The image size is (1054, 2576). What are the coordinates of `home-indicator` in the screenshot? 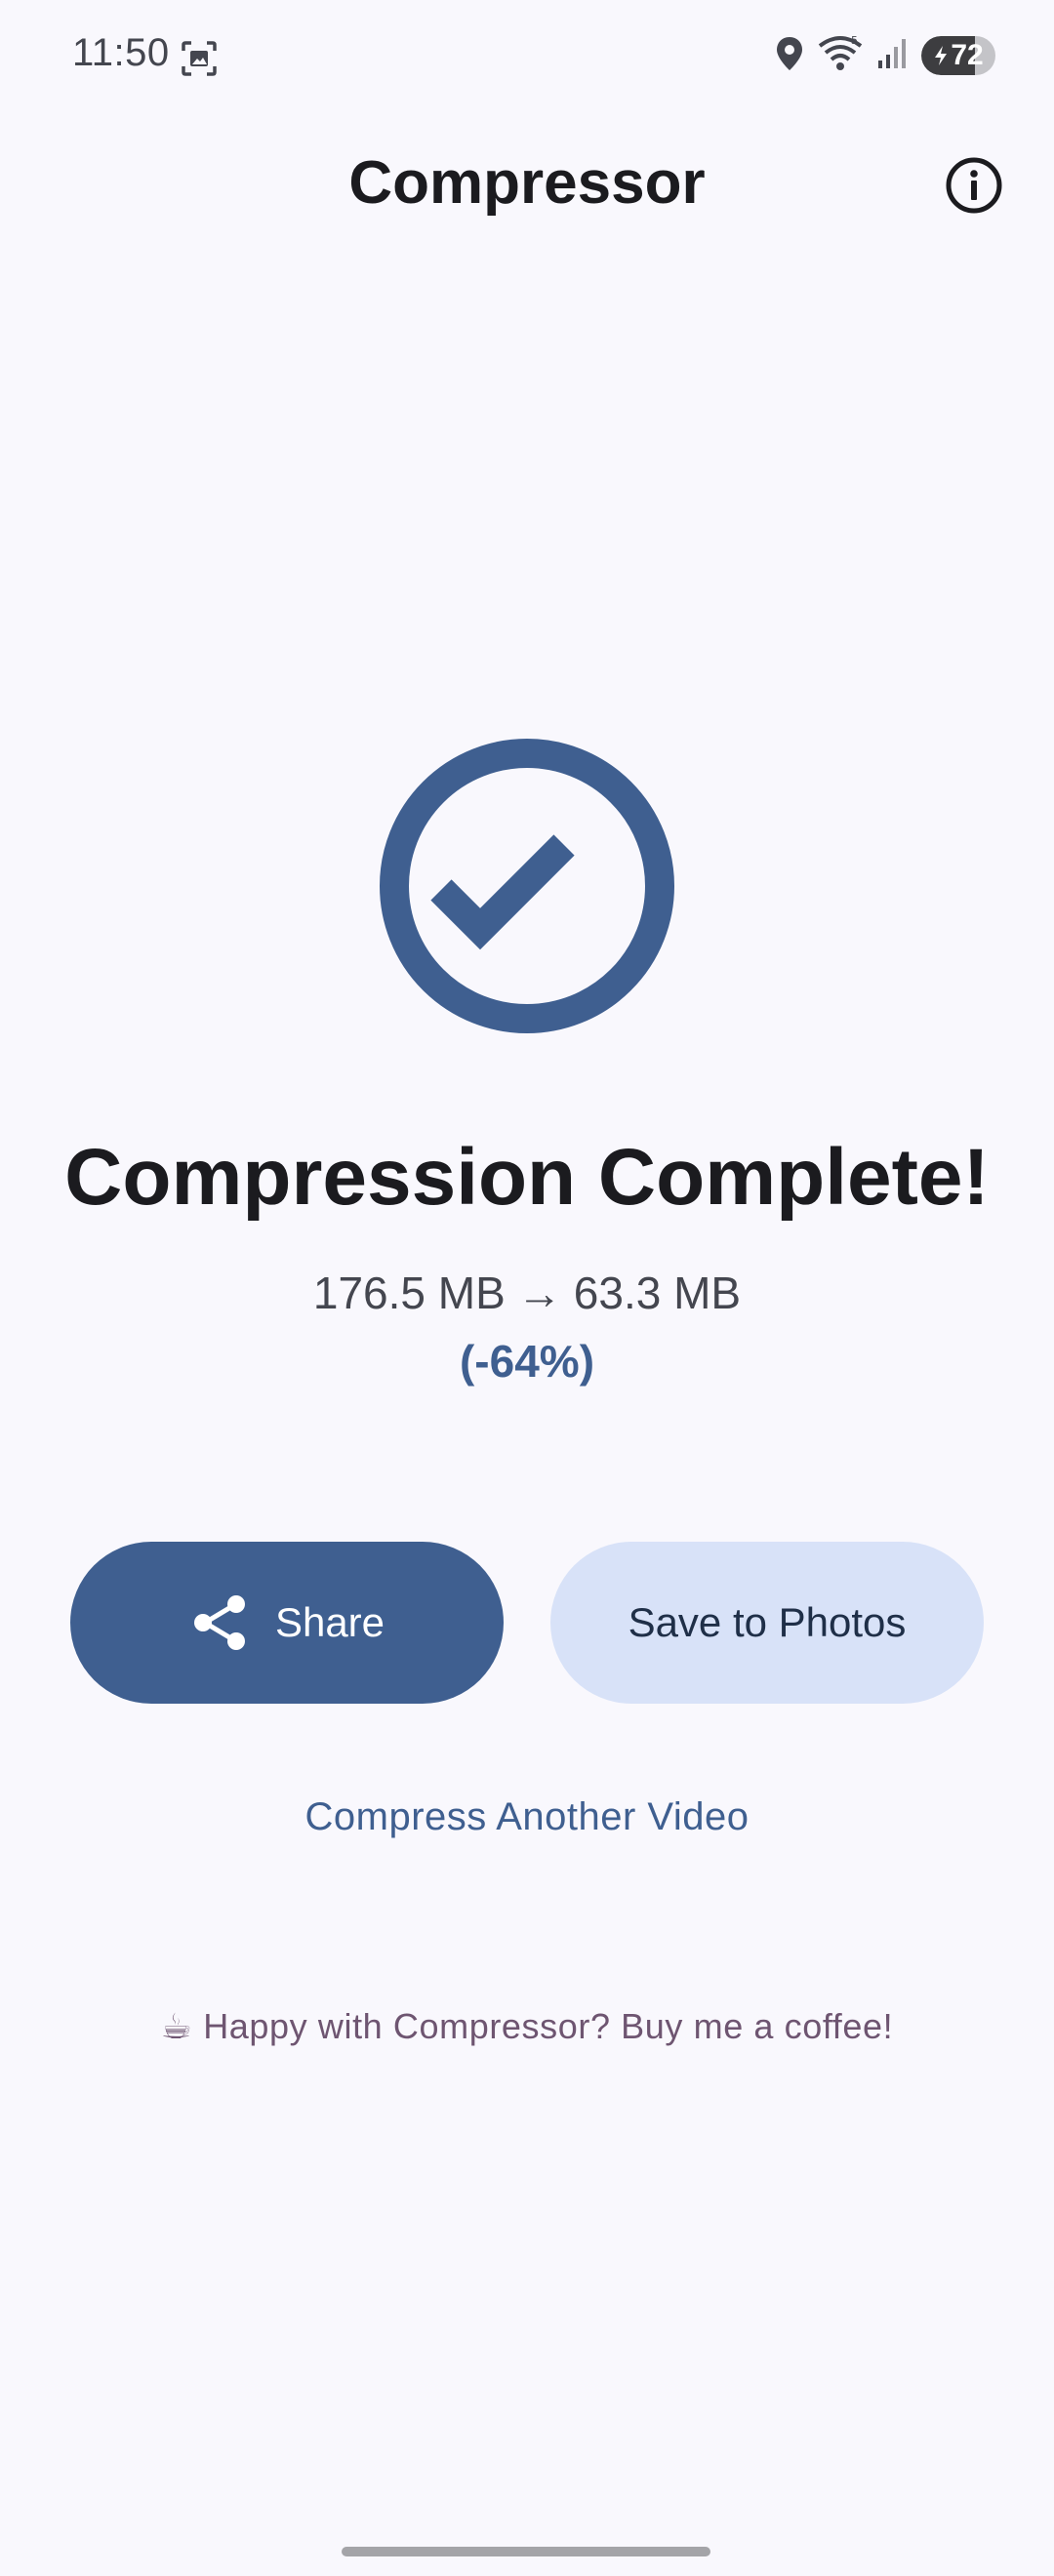 It's located at (526, 2551).